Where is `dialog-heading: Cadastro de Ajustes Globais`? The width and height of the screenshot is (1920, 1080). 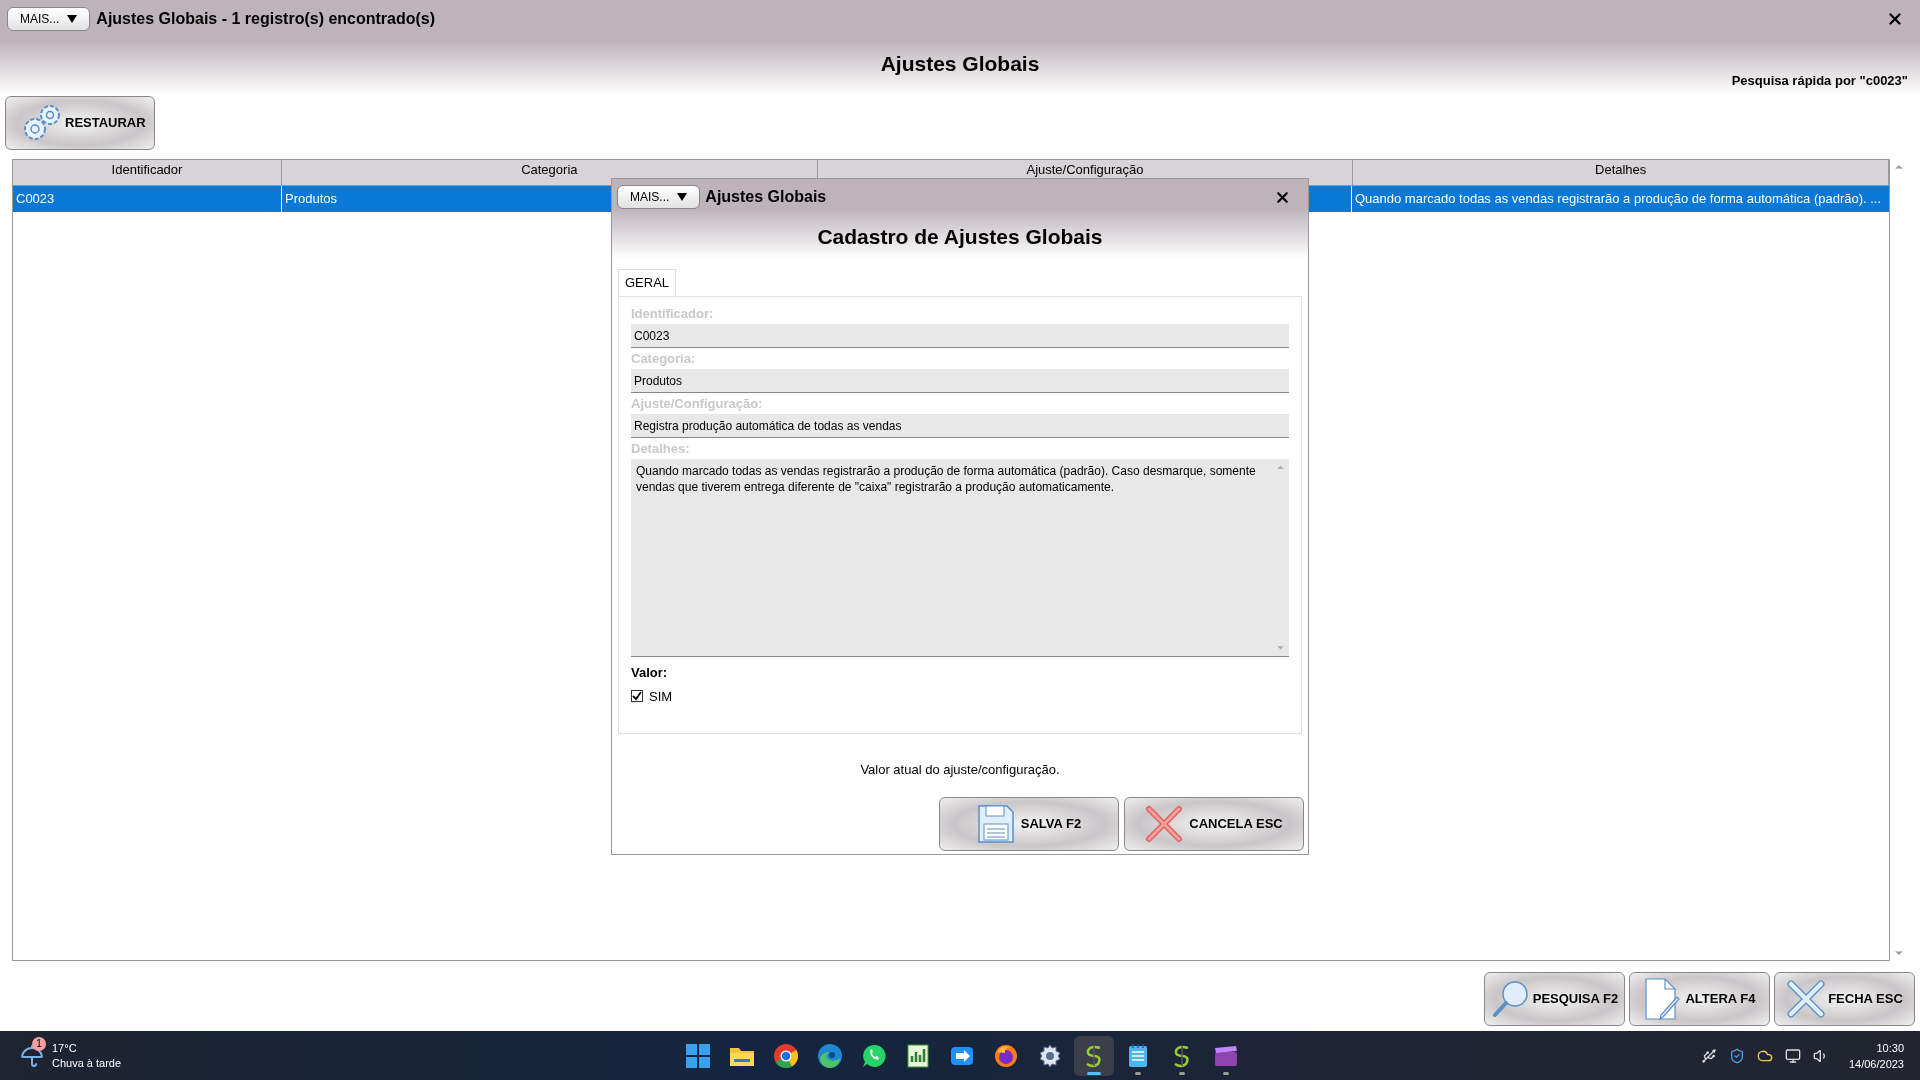
dialog-heading: Cadastro de Ajustes Globais is located at coordinates (960, 237).